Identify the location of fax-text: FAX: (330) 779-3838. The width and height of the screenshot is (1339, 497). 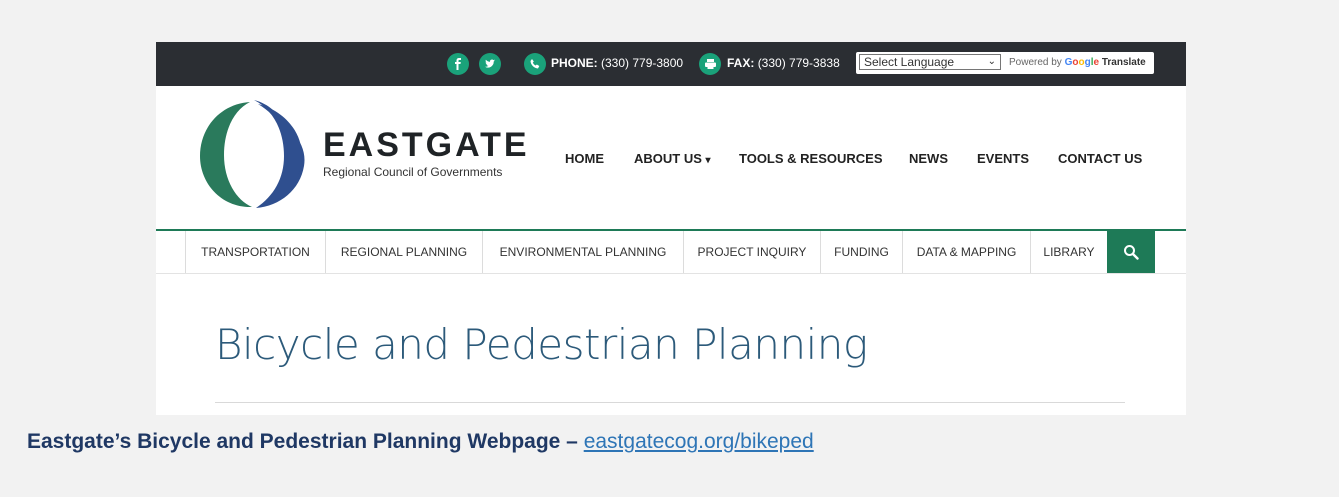
(783, 63).